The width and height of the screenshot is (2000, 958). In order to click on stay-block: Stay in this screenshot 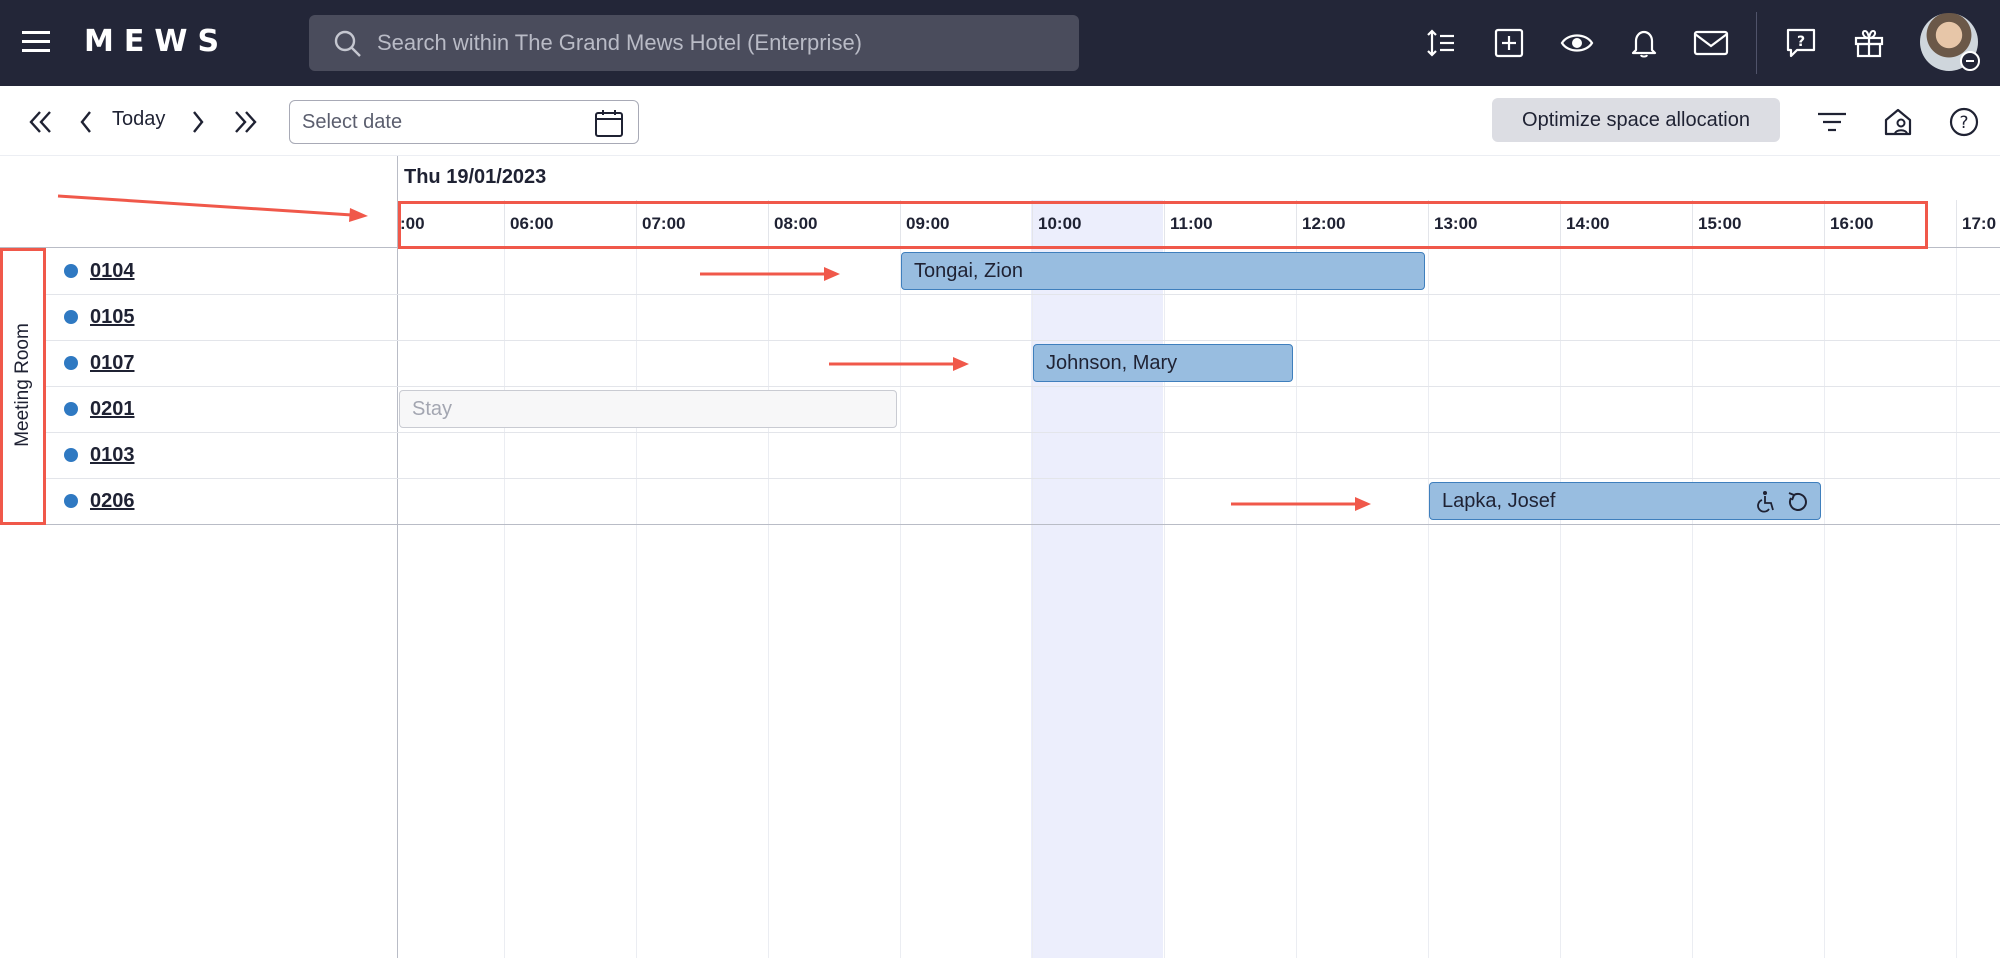, I will do `click(648, 409)`.